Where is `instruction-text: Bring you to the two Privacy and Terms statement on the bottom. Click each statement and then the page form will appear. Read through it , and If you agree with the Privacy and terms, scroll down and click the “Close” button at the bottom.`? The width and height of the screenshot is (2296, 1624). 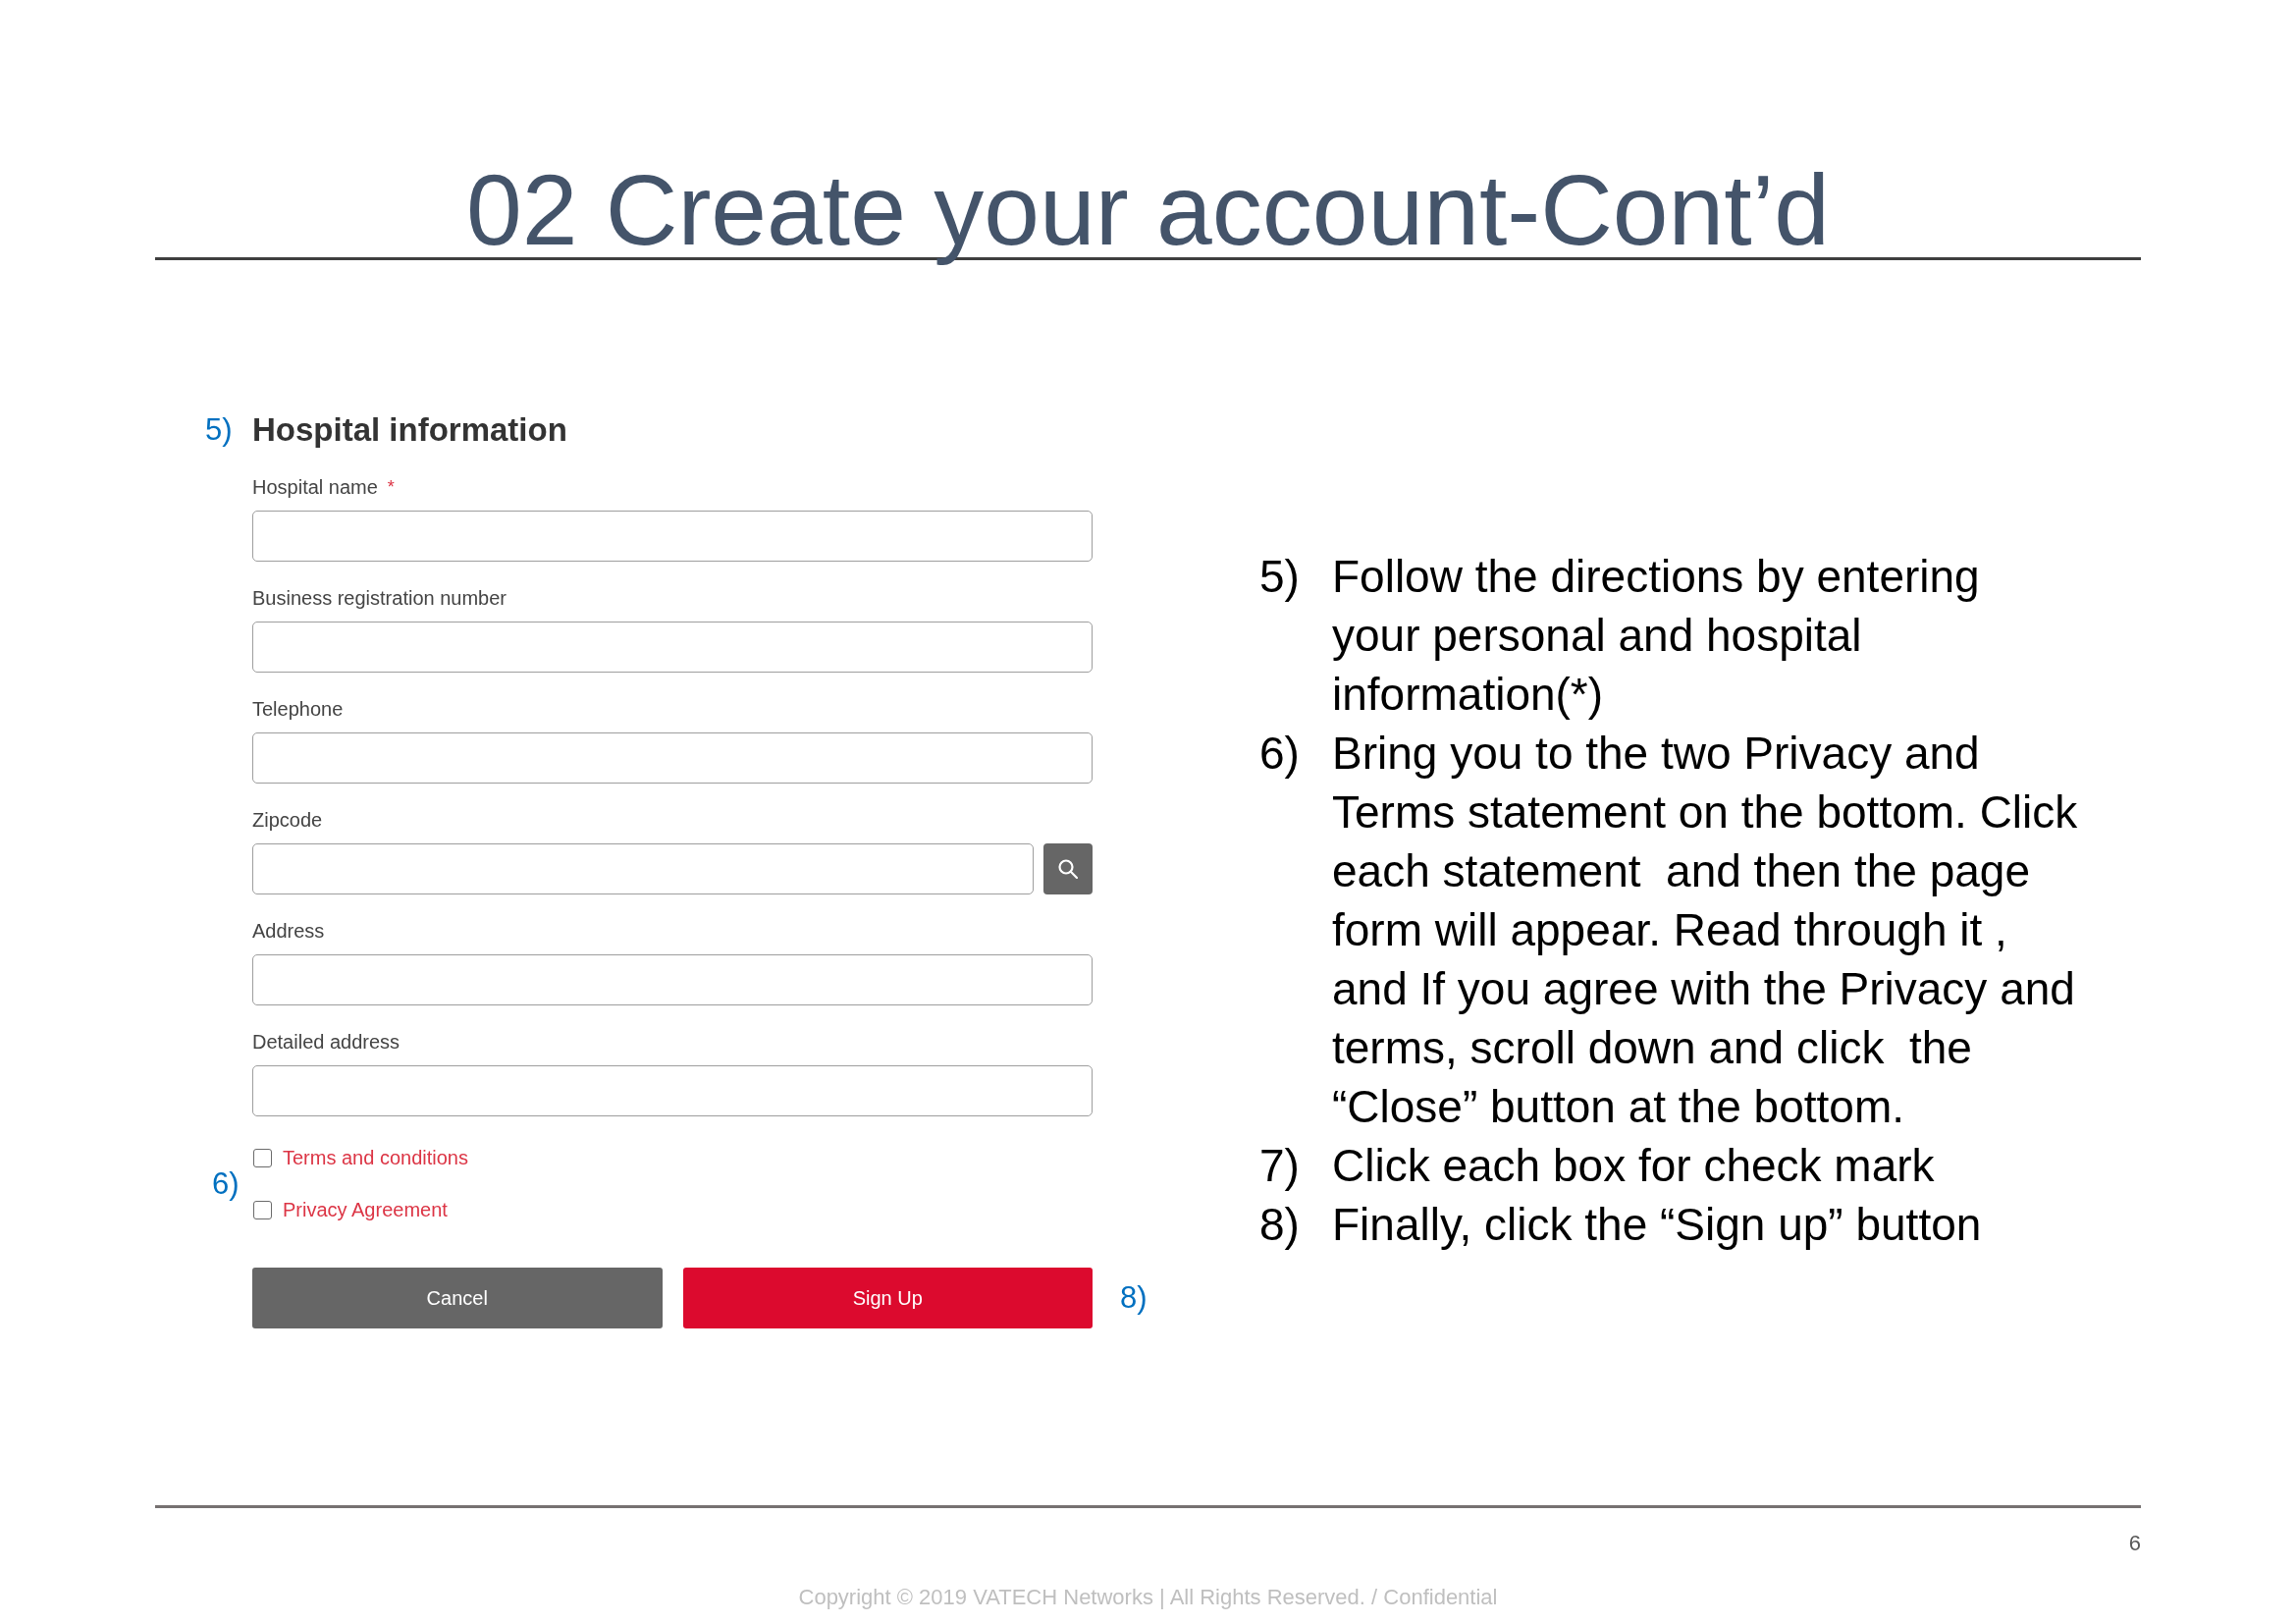
instruction-text: Bring you to the two Privacy and Terms statement on the bottom. Click each statement and then the page form will appear. Read through it , and If you agree with the Privacy and terms, scroll down and click the “Close” button at the bottom. is located at coordinates (1705, 930).